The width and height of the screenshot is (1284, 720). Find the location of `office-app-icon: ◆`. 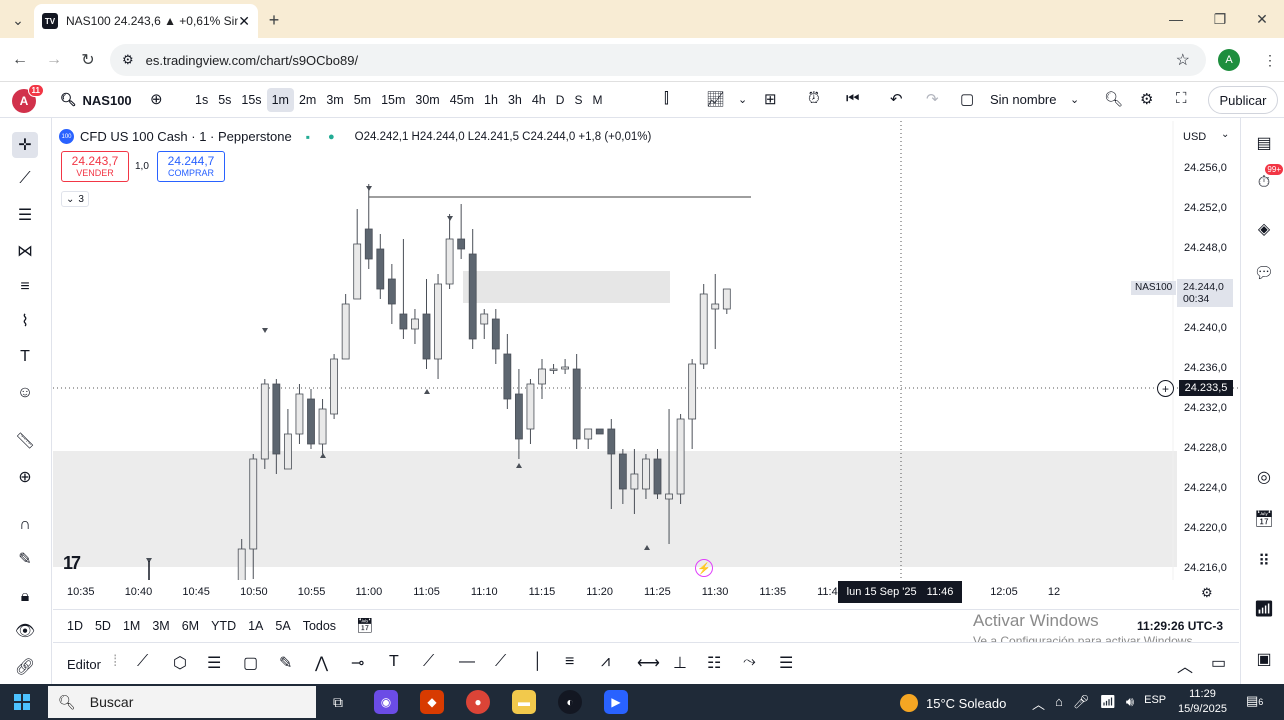

office-app-icon: ◆ is located at coordinates (432, 702).